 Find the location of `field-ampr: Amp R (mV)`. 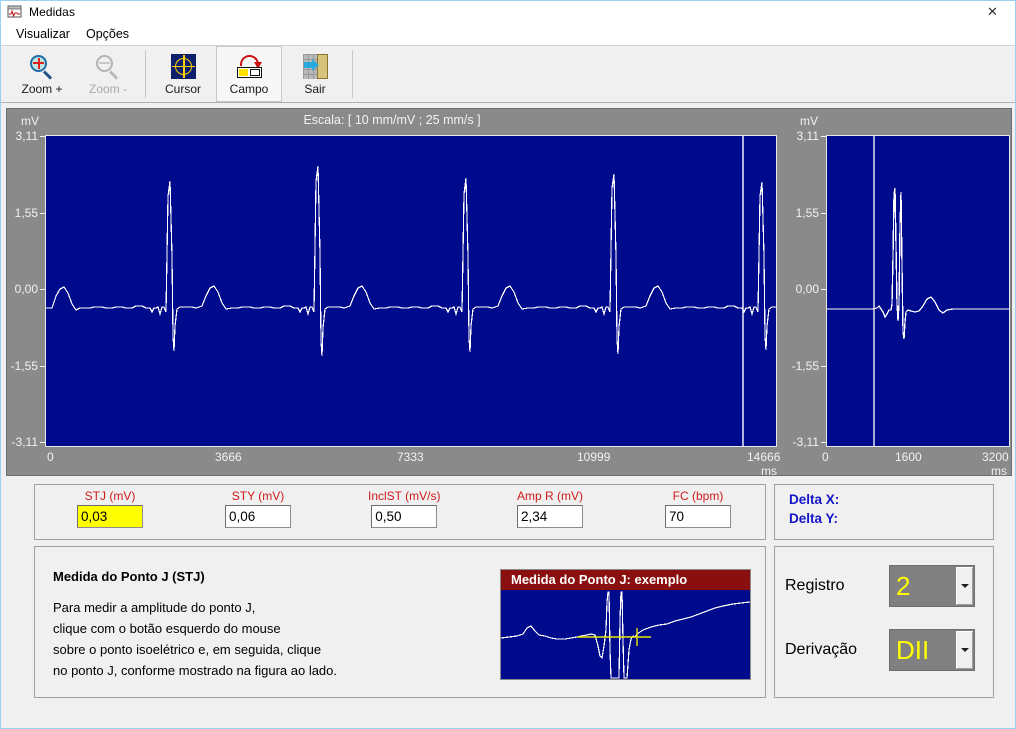

field-ampr: Amp R (mV) is located at coordinates (550, 508).